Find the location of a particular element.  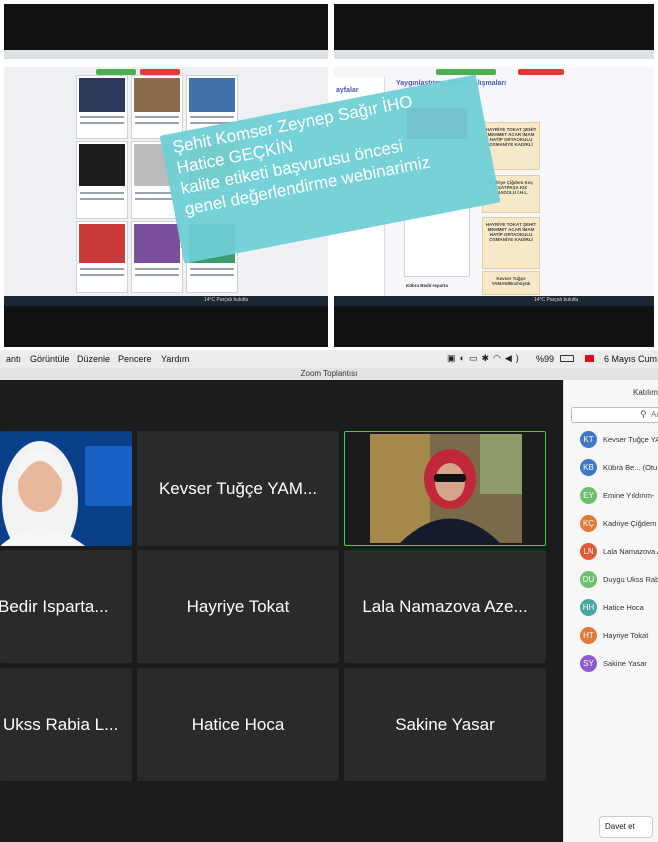

bottom-card-label: Kübra Bedir-Isparta is located at coordinates (427, 285).